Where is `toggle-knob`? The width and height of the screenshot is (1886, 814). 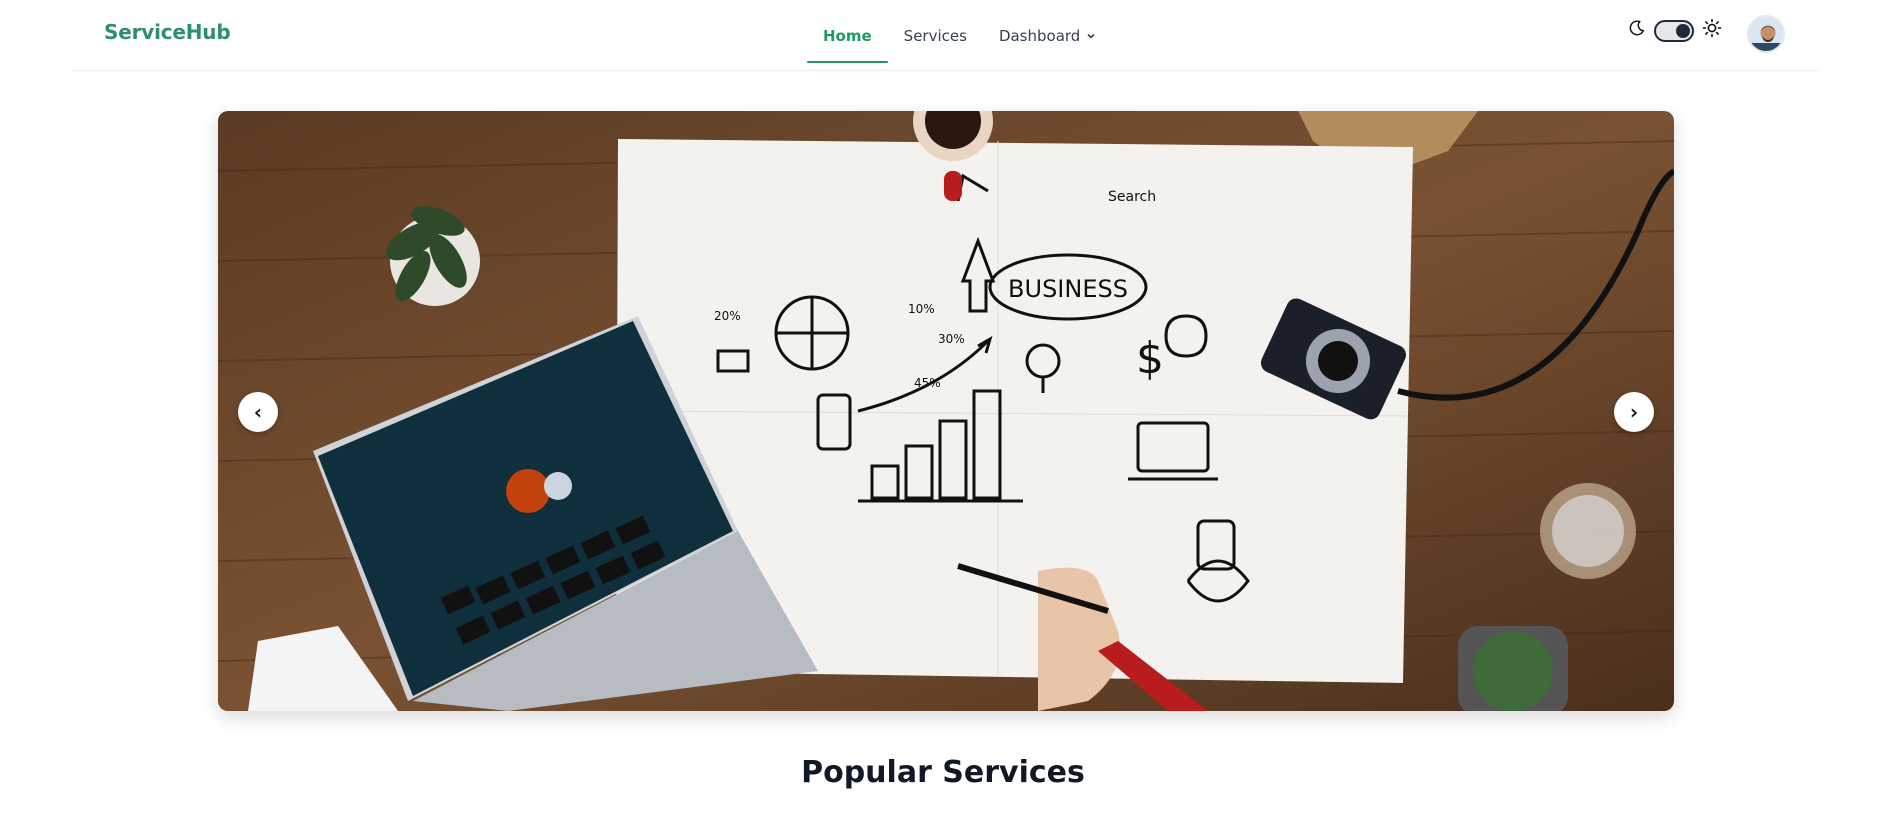
toggle-knob is located at coordinates (1683, 30).